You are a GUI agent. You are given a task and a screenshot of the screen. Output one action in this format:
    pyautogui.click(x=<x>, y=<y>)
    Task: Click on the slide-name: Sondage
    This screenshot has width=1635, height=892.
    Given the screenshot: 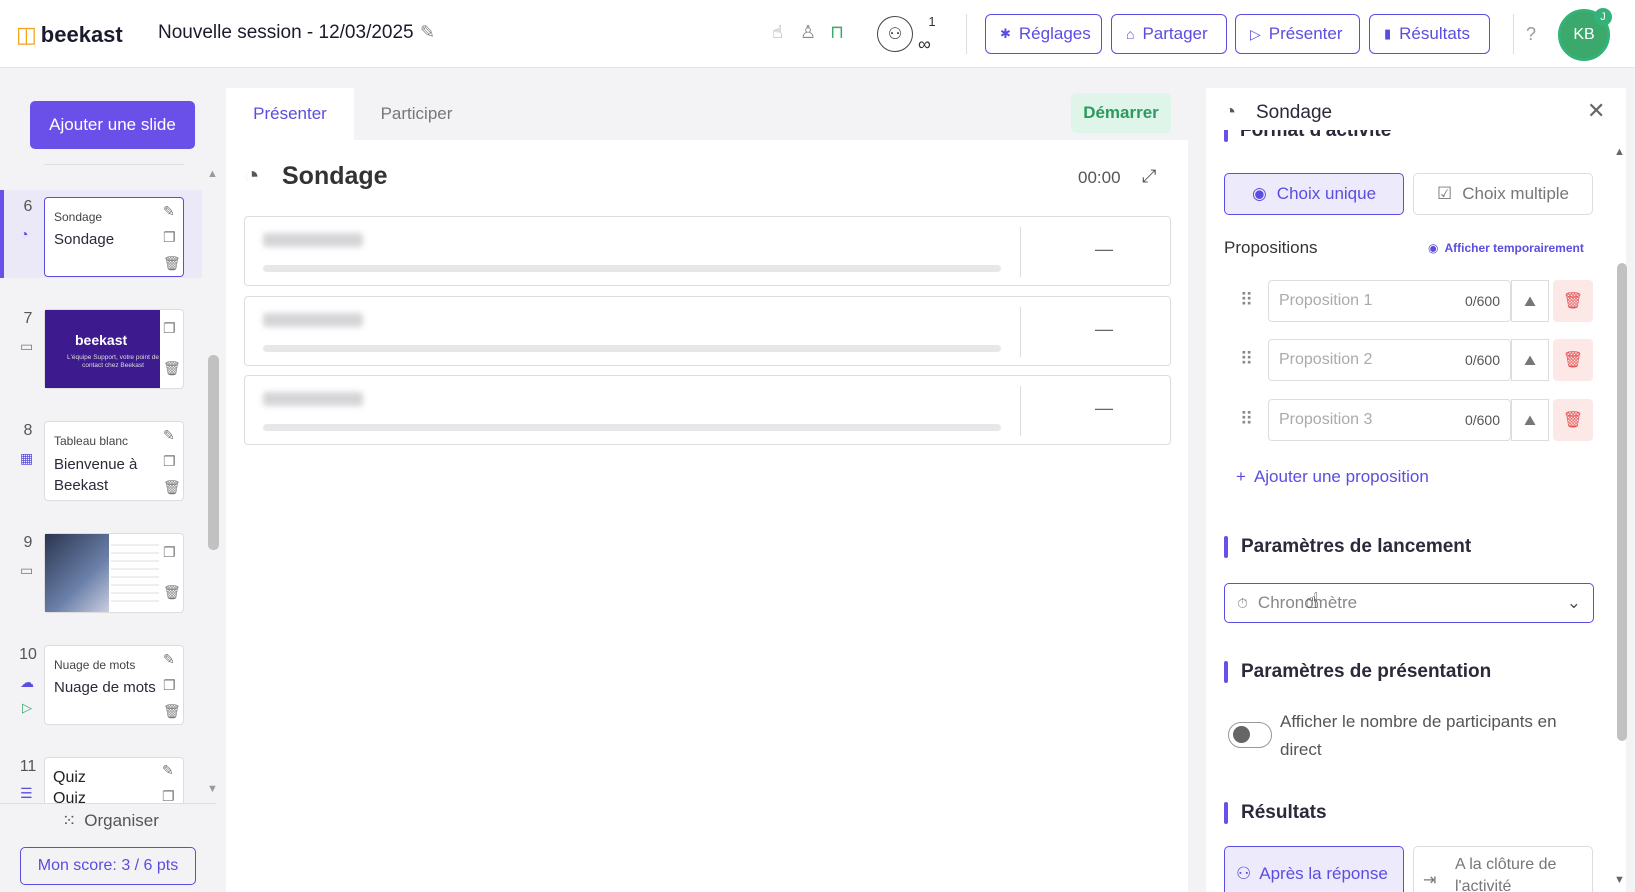 What is the action you would take?
    pyautogui.click(x=84, y=239)
    